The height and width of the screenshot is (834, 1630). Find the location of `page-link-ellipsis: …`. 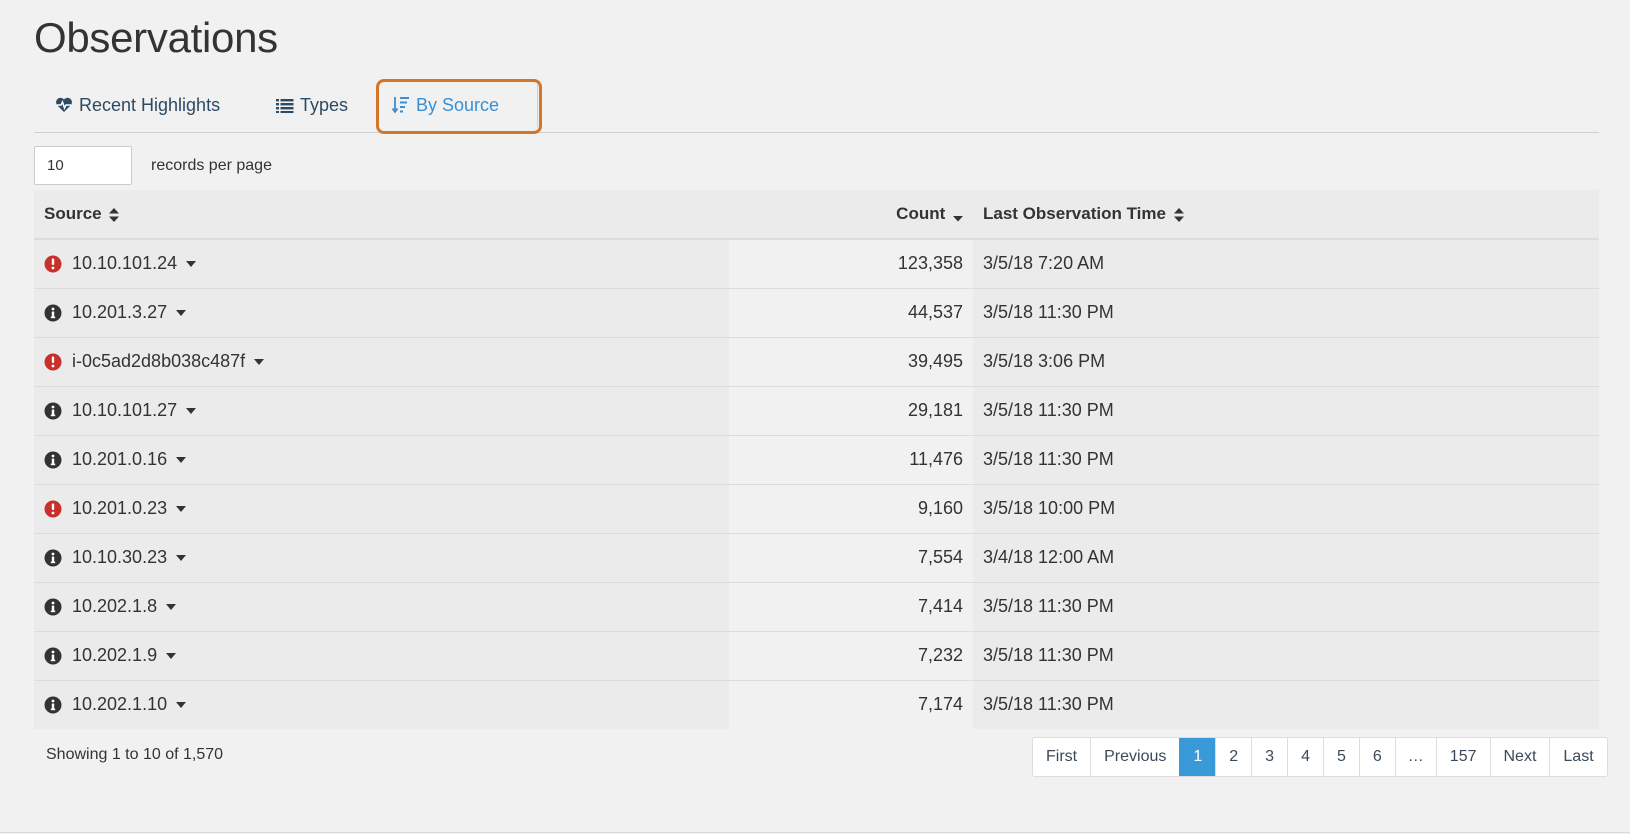

page-link-ellipsis: … is located at coordinates (1415, 757).